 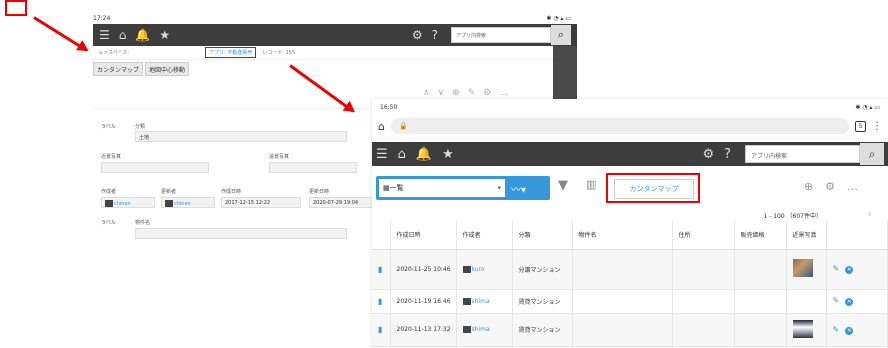 I want to click on user-cell: shima, so click(x=484, y=301).